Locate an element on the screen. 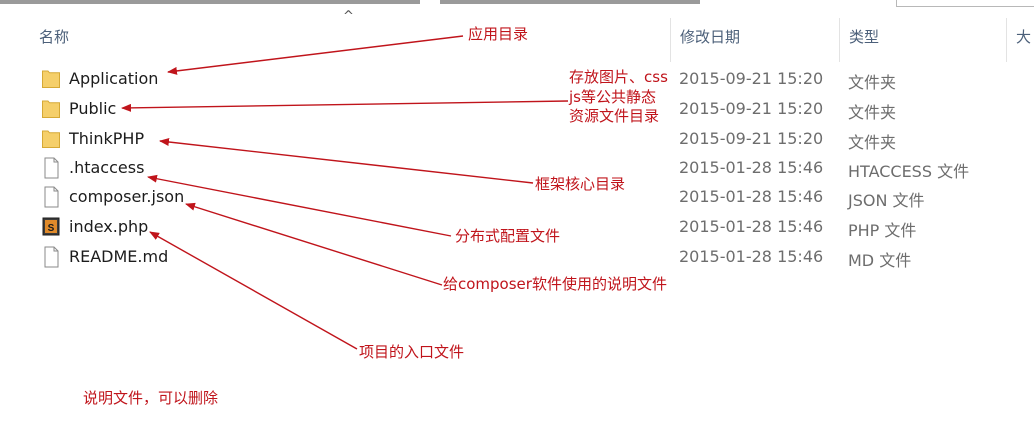 Image resolution: width=1034 pixels, height=445 pixels. annotation-index: 项目的入口文件 is located at coordinates (412, 352).